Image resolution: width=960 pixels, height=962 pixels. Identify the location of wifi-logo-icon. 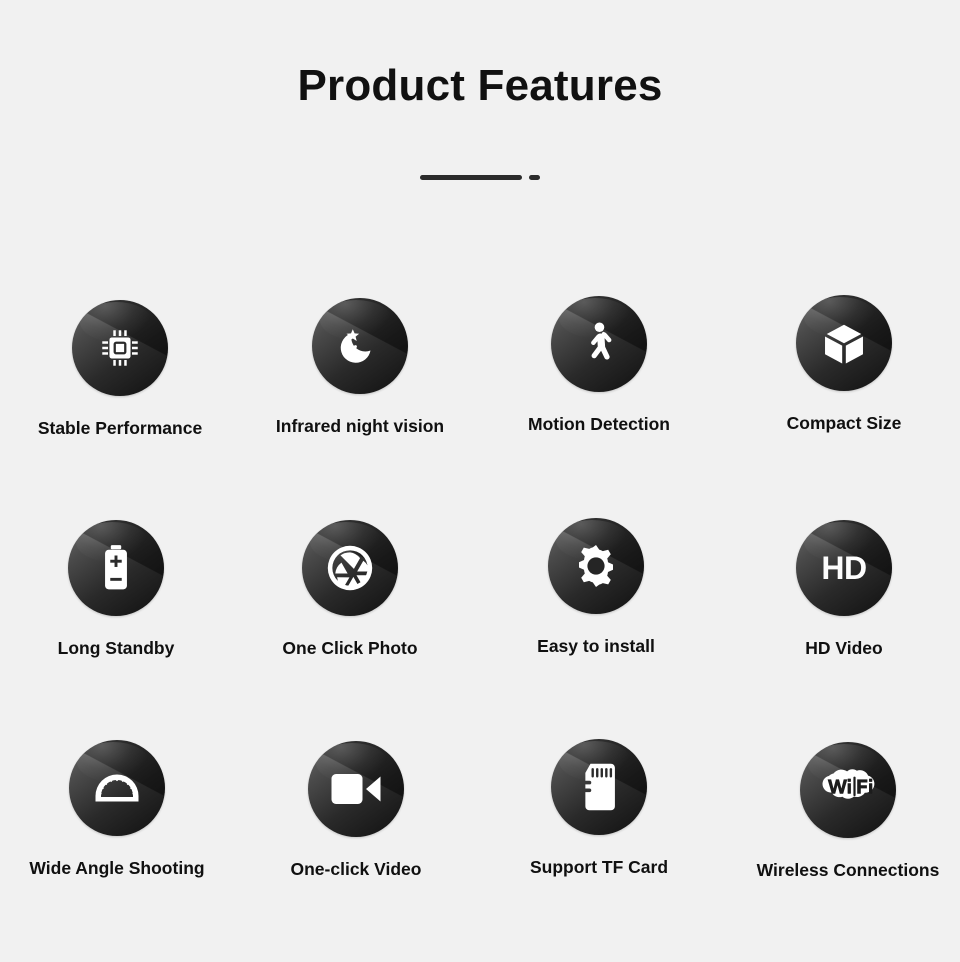
(848, 790).